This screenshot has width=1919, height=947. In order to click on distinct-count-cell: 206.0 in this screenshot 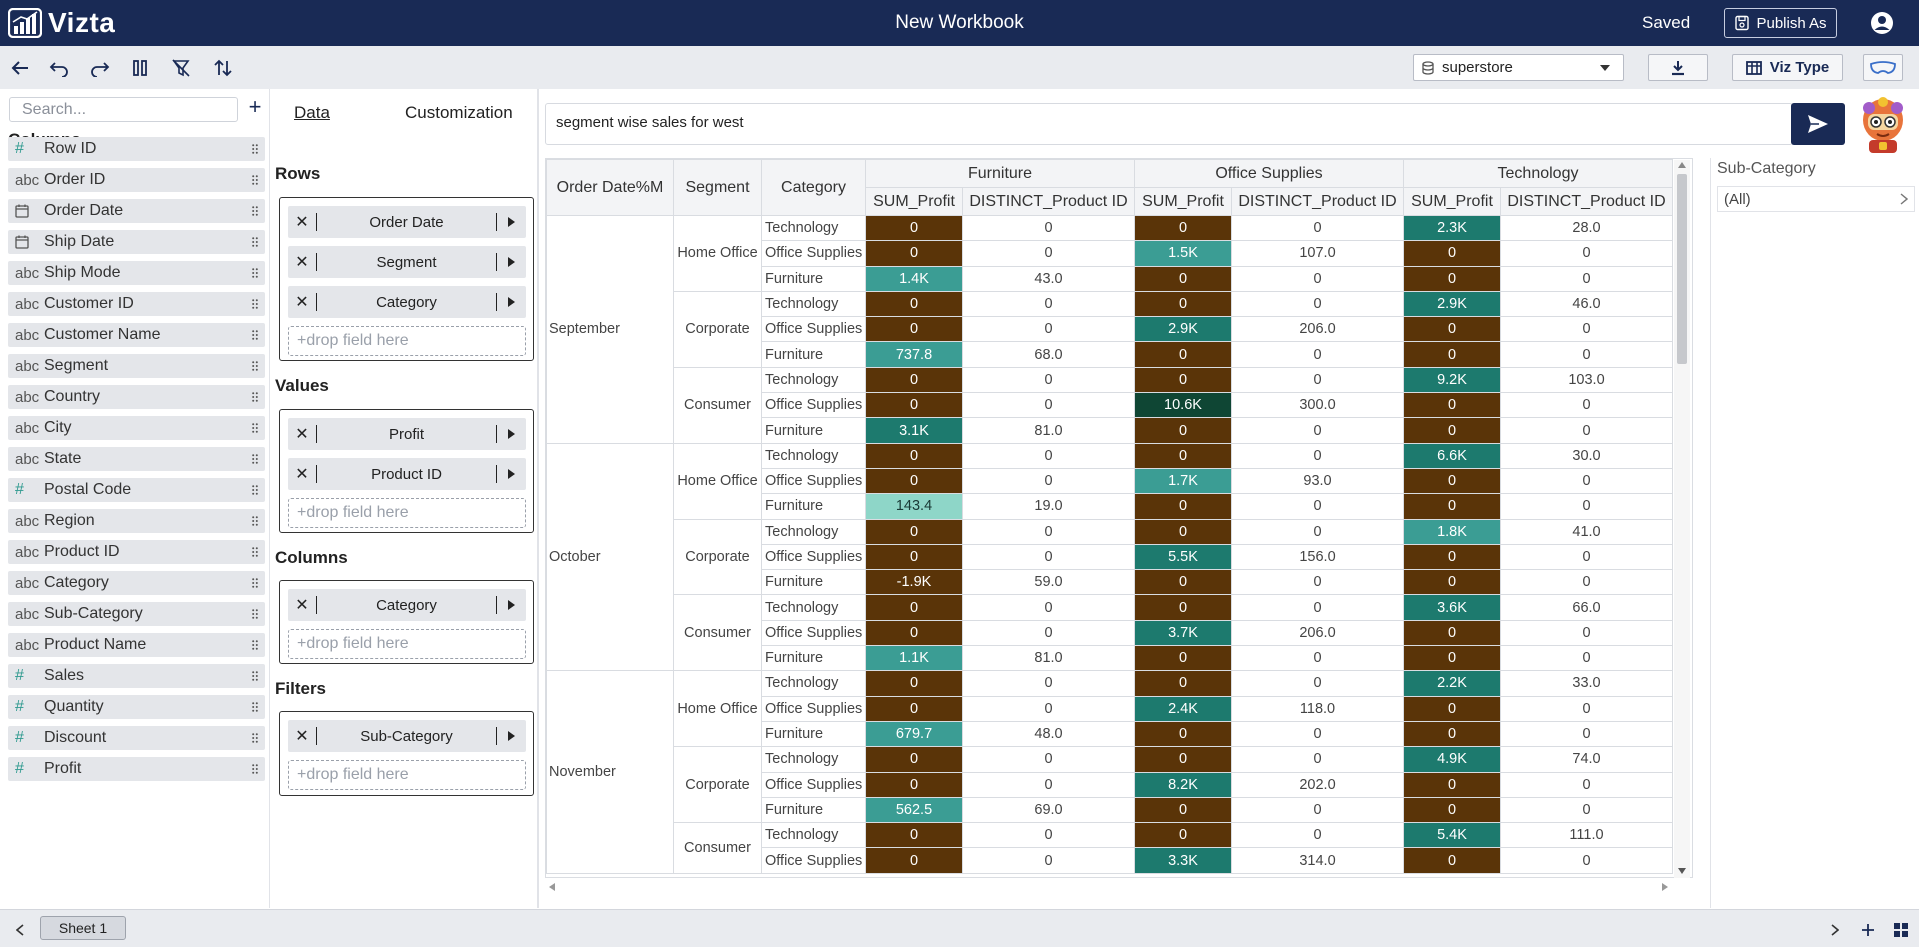, I will do `click(1317, 329)`.